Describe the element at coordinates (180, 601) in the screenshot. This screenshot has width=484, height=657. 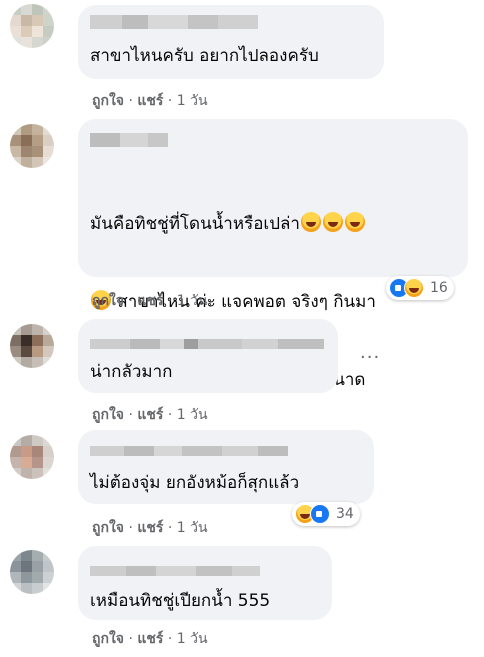
I see `comment-text: เหมือนทิชชู่เปียกน้ำ 555` at that location.